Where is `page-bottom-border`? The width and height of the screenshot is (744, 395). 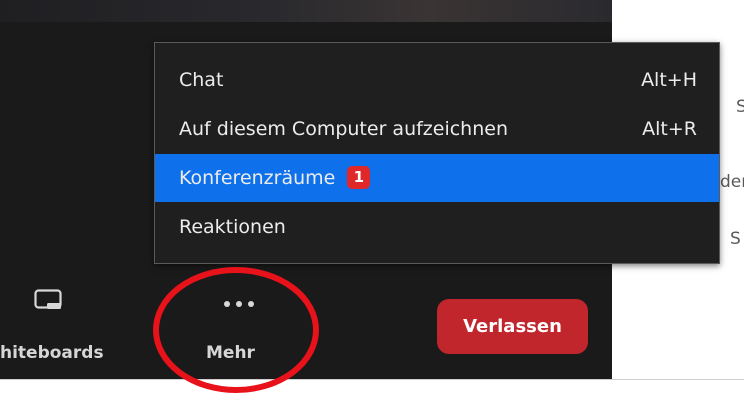
page-bottom-border is located at coordinates (372, 387).